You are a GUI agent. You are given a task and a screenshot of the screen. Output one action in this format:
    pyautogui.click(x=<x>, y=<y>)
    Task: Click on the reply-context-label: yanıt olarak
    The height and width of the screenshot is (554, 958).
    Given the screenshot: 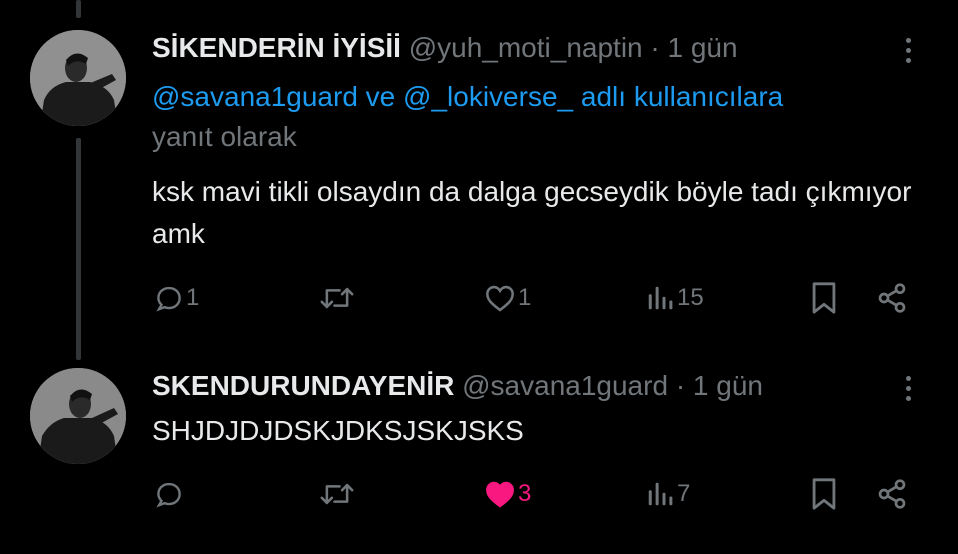 What is the action you would take?
    pyautogui.click(x=224, y=136)
    